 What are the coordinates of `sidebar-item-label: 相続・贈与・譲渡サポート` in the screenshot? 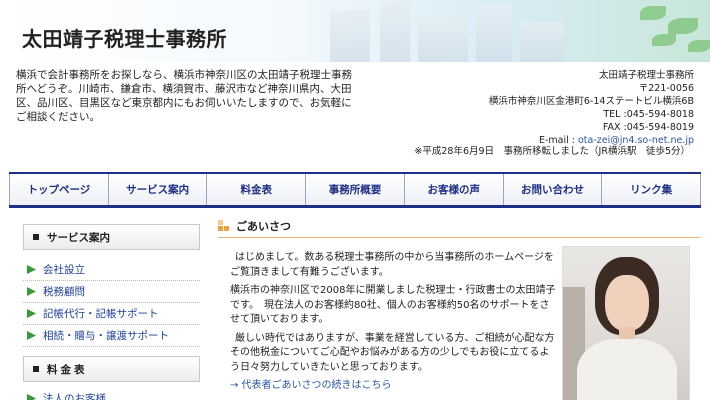 It's located at (106, 336).